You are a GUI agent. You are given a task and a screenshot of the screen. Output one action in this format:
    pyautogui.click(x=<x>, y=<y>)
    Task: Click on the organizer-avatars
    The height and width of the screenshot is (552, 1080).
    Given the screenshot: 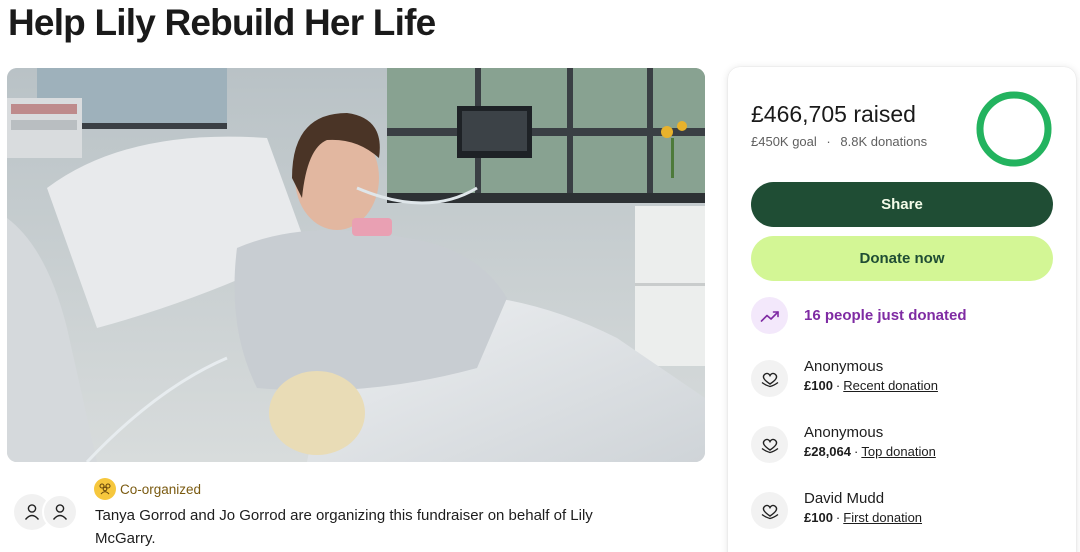 What is the action you would take?
    pyautogui.click(x=47, y=514)
    